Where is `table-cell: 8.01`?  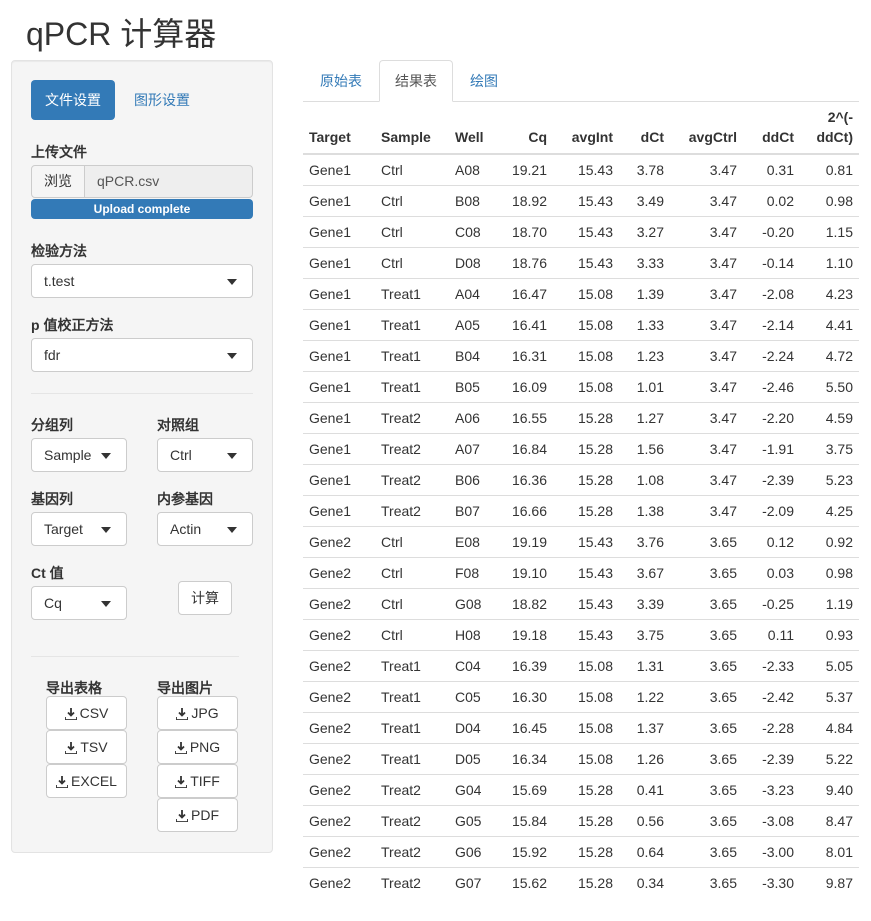 table-cell: 8.01 is located at coordinates (829, 851).